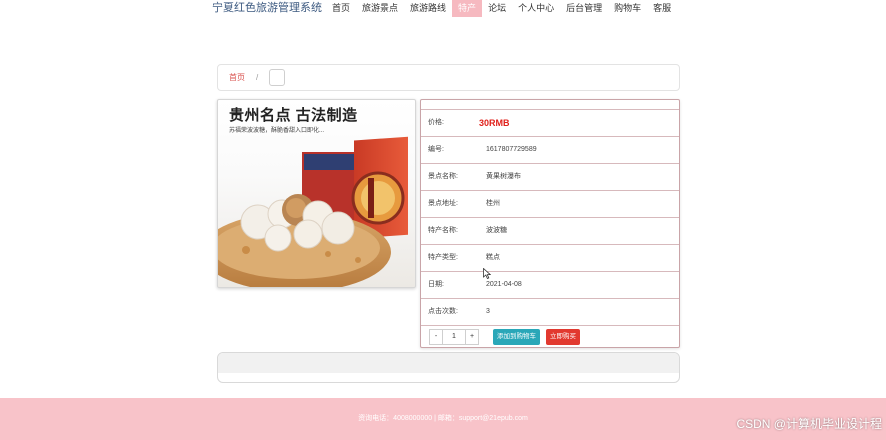 This screenshot has height=440, width=886. What do you see at coordinates (497, 8) in the screenshot?
I see `nav-item-forum: 论坛` at bounding box center [497, 8].